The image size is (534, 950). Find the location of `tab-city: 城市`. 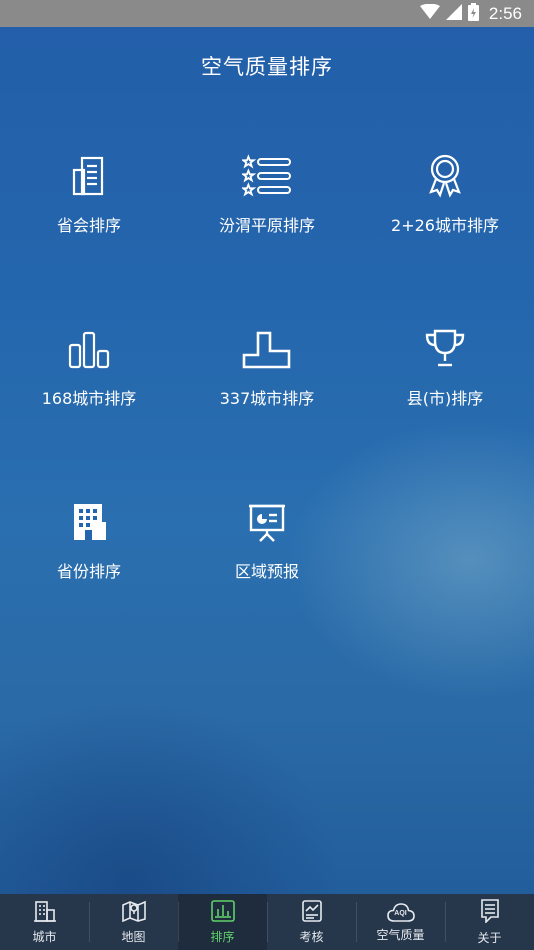

tab-city: 城市 is located at coordinates (44, 922).